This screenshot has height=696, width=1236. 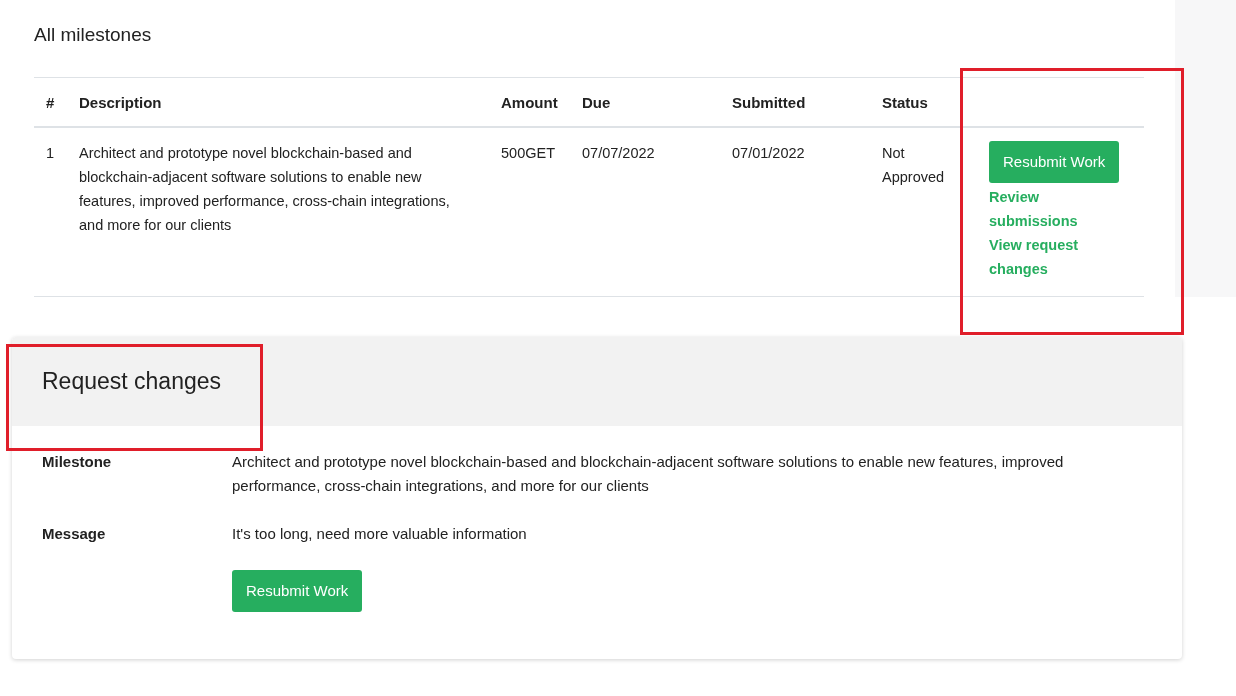 I want to click on table-cell-text: 07/07/2022, so click(x=618, y=153).